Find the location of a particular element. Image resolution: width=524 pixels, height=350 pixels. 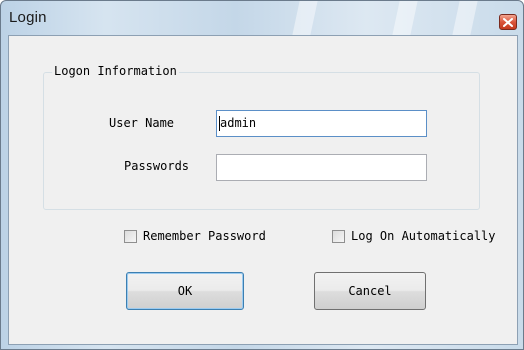

cancel-button: Cancel is located at coordinates (370, 291).